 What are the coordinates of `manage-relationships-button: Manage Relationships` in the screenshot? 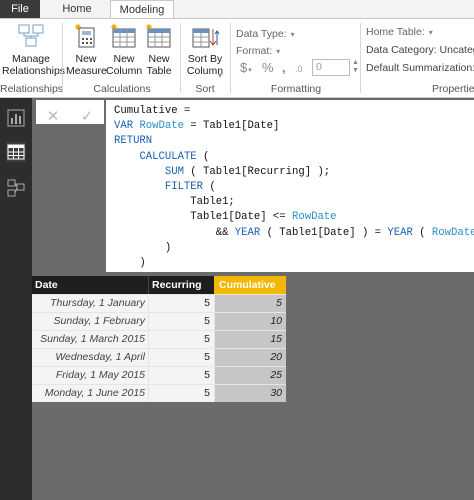 It's located at (34, 50).